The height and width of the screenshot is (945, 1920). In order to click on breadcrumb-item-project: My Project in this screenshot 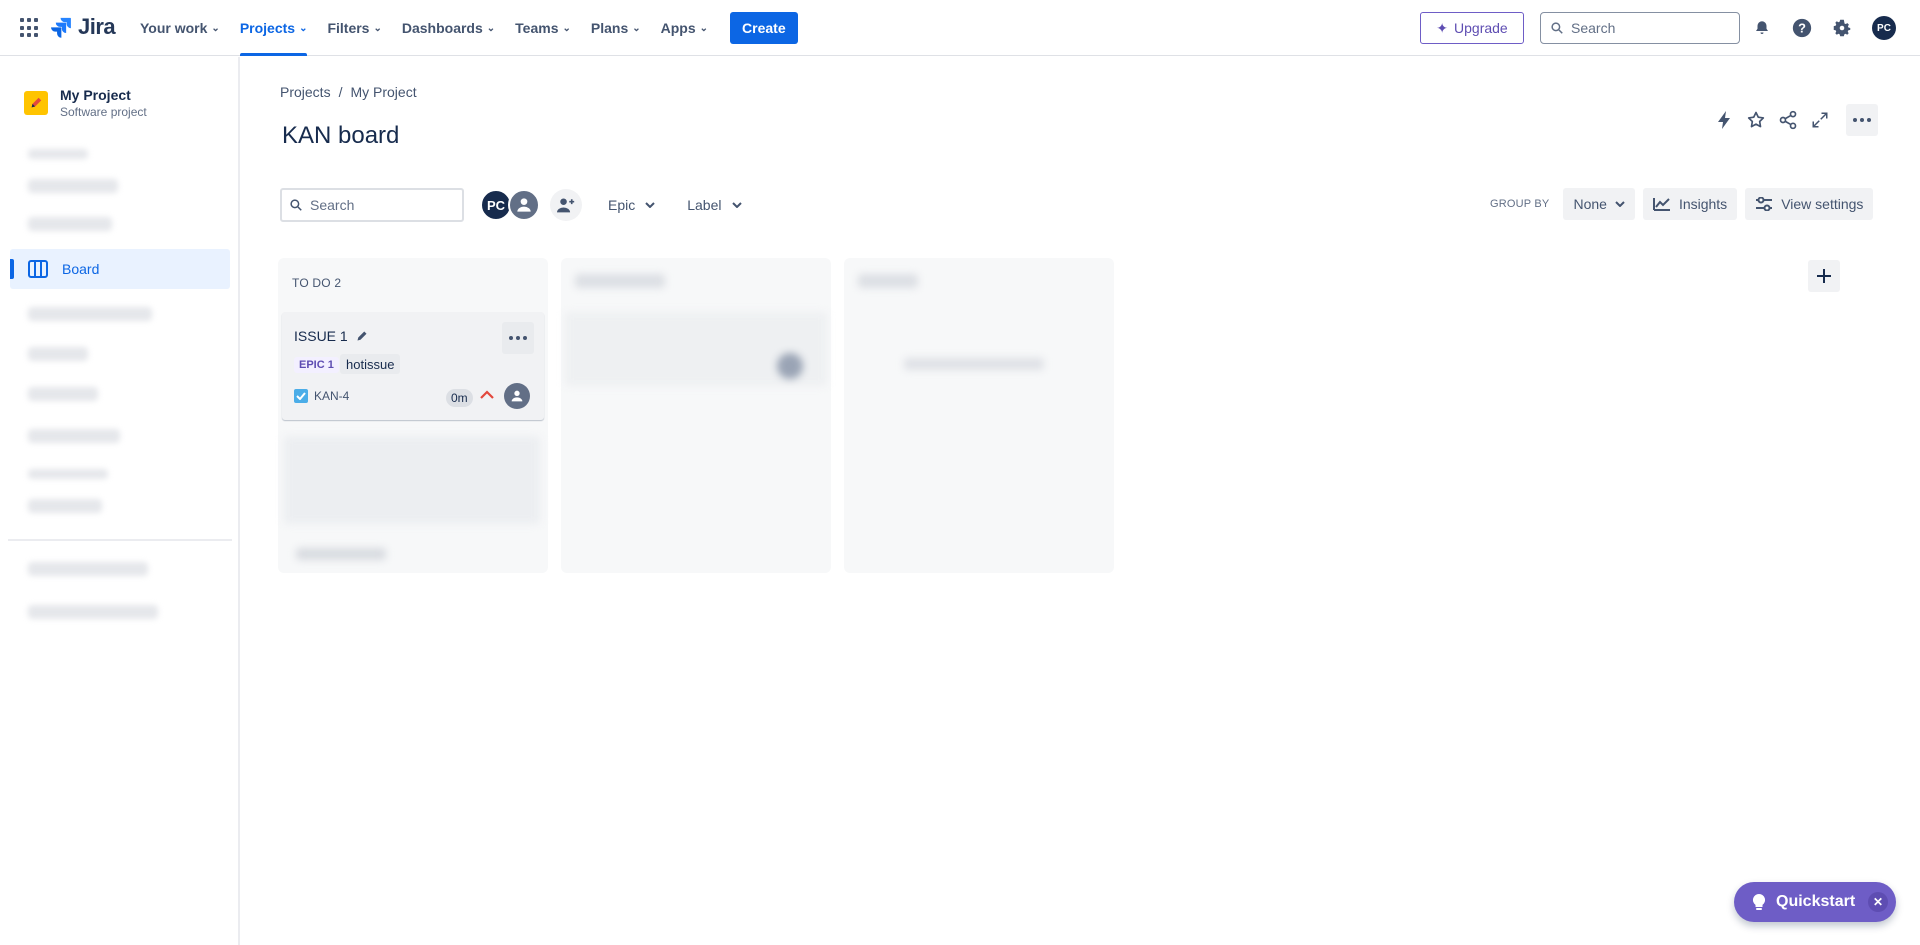, I will do `click(383, 92)`.